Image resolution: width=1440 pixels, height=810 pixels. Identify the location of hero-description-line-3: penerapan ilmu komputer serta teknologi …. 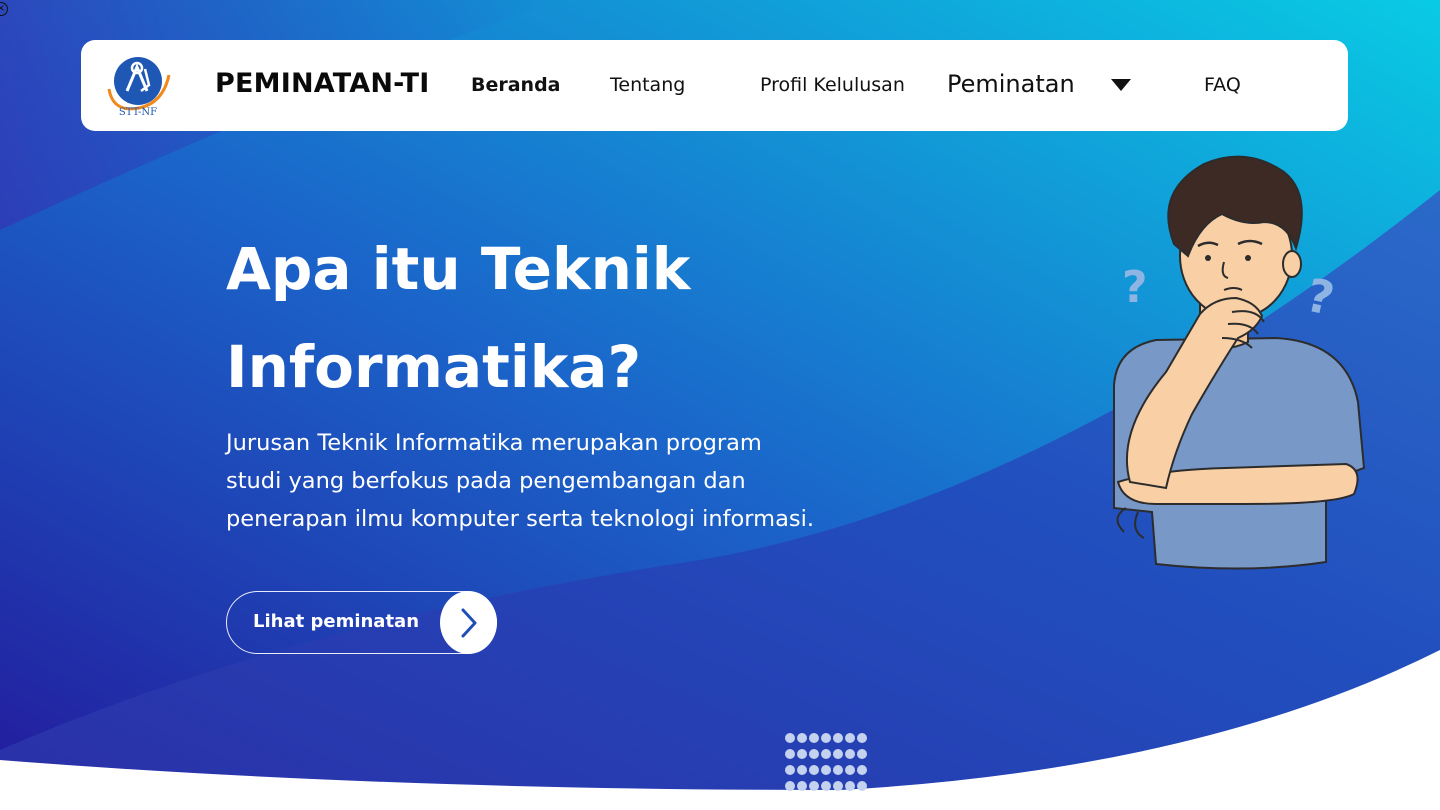
(520, 519).